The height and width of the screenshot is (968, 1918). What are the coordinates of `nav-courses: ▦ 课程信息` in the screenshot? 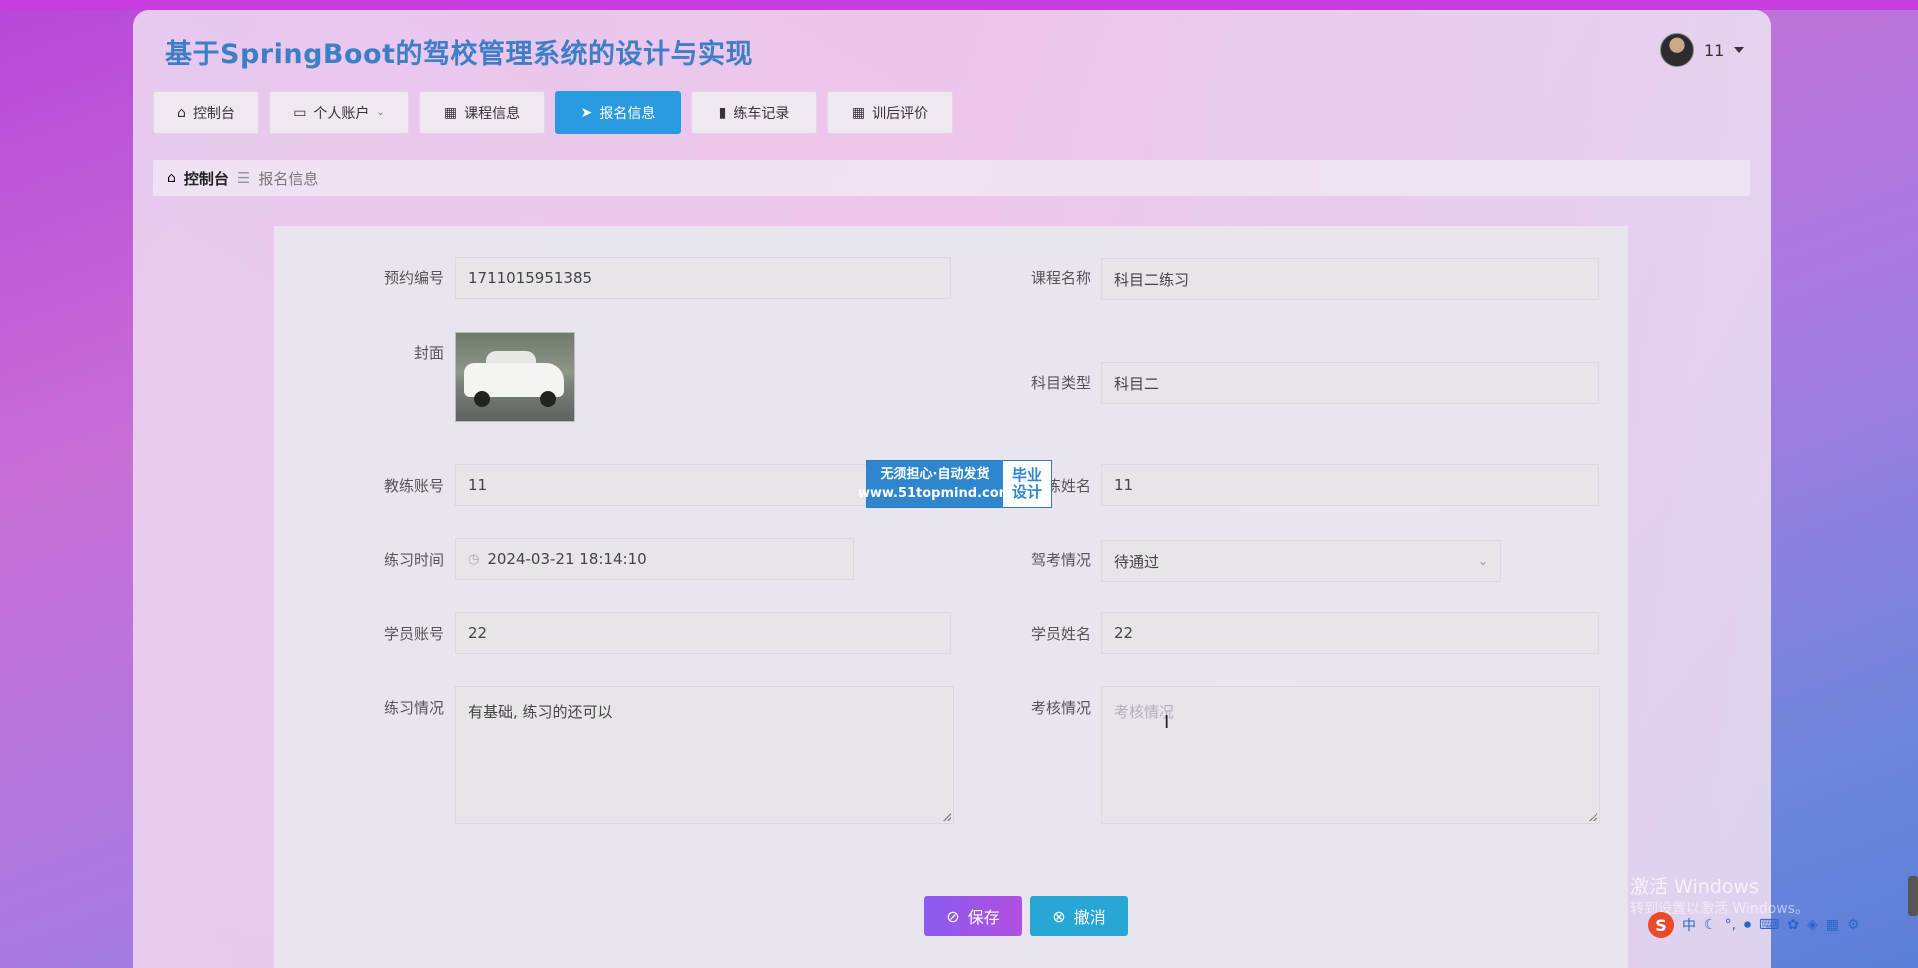 It's located at (482, 112).